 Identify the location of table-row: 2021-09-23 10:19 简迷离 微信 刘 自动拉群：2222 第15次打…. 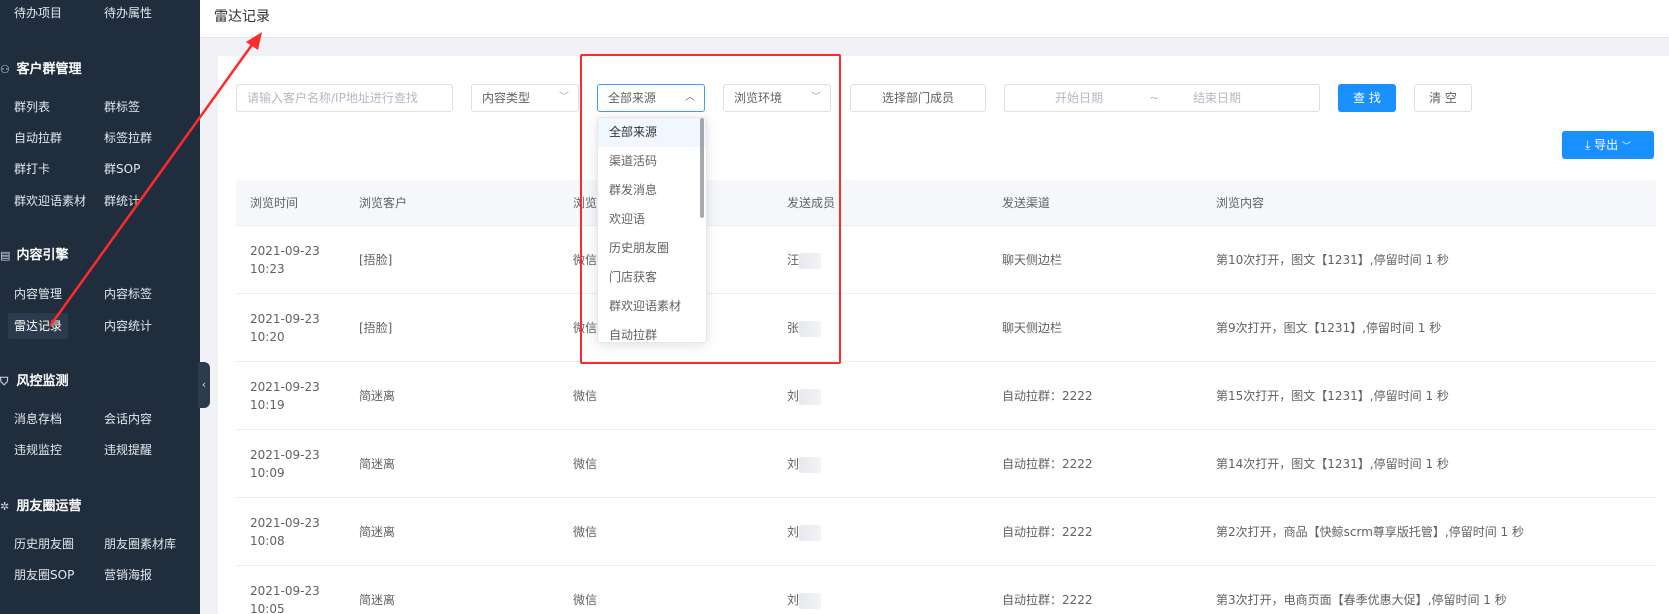
(946, 396).